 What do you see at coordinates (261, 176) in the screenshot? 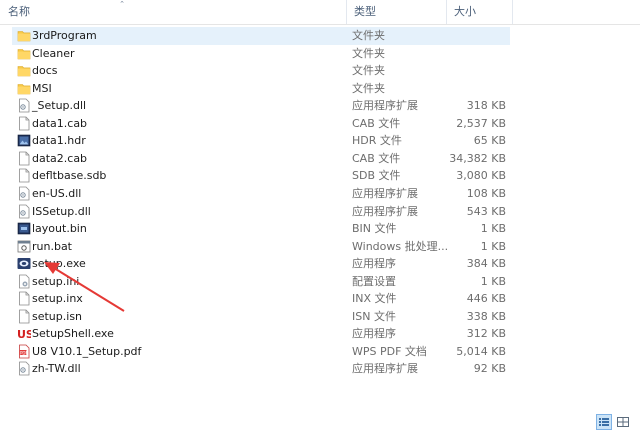
I see `file-row: defltbase.sdb SDB 文件 3,080 KB` at bounding box center [261, 176].